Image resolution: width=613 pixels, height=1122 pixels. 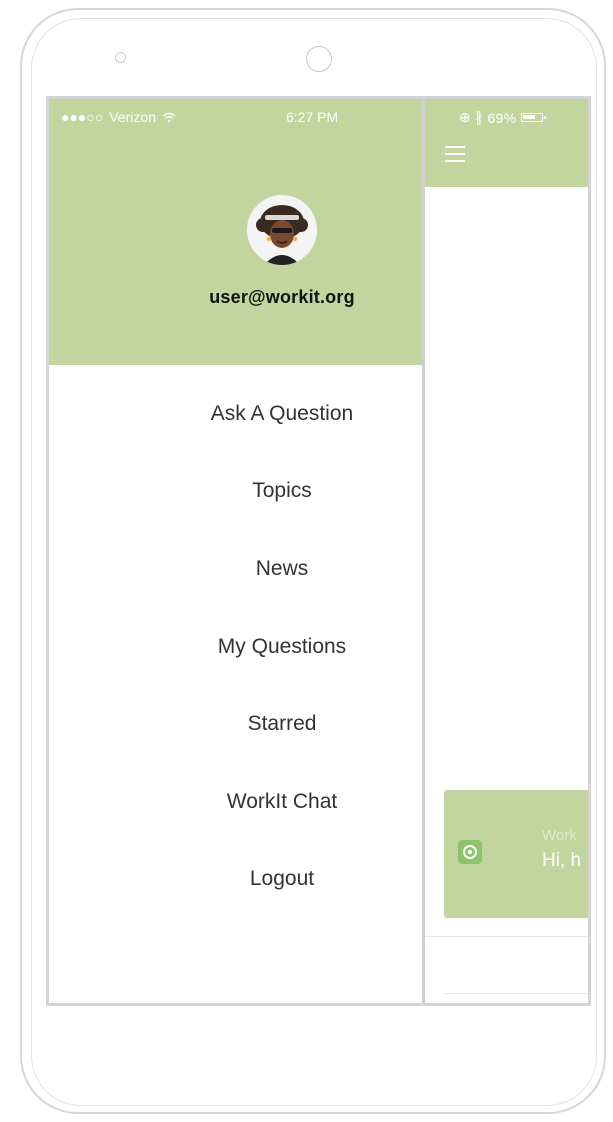 I want to click on user-email: user@workit.org, so click(x=282, y=297).